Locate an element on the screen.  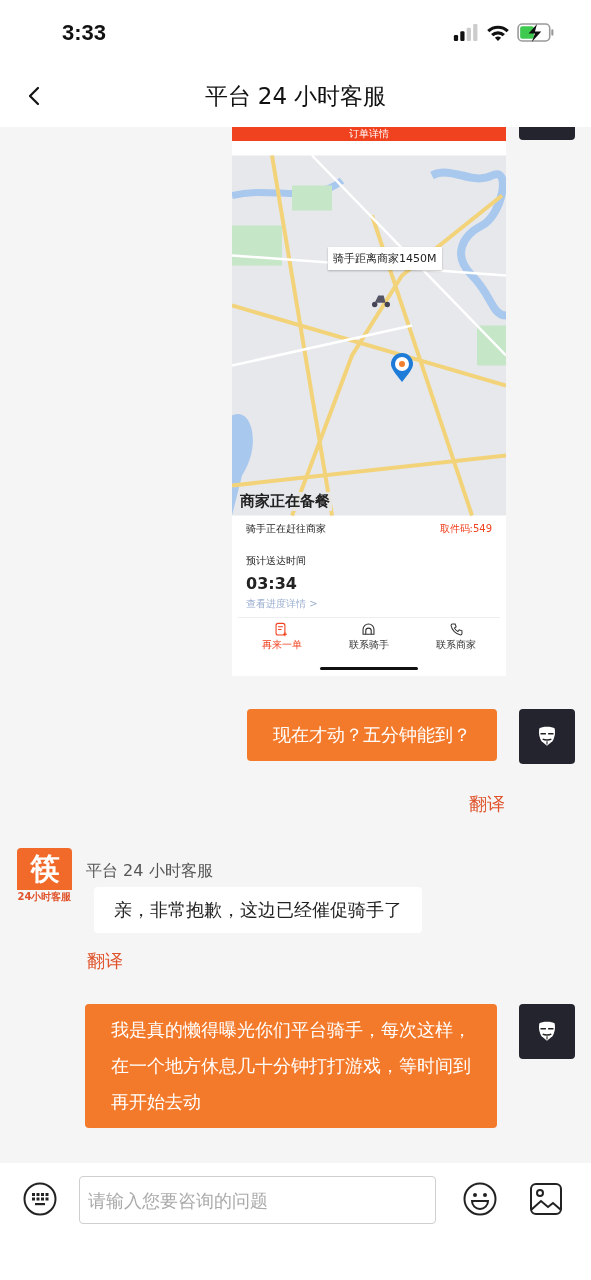
map-distance-label: 骑手距离商家1450M is located at coordinates (385, 258).